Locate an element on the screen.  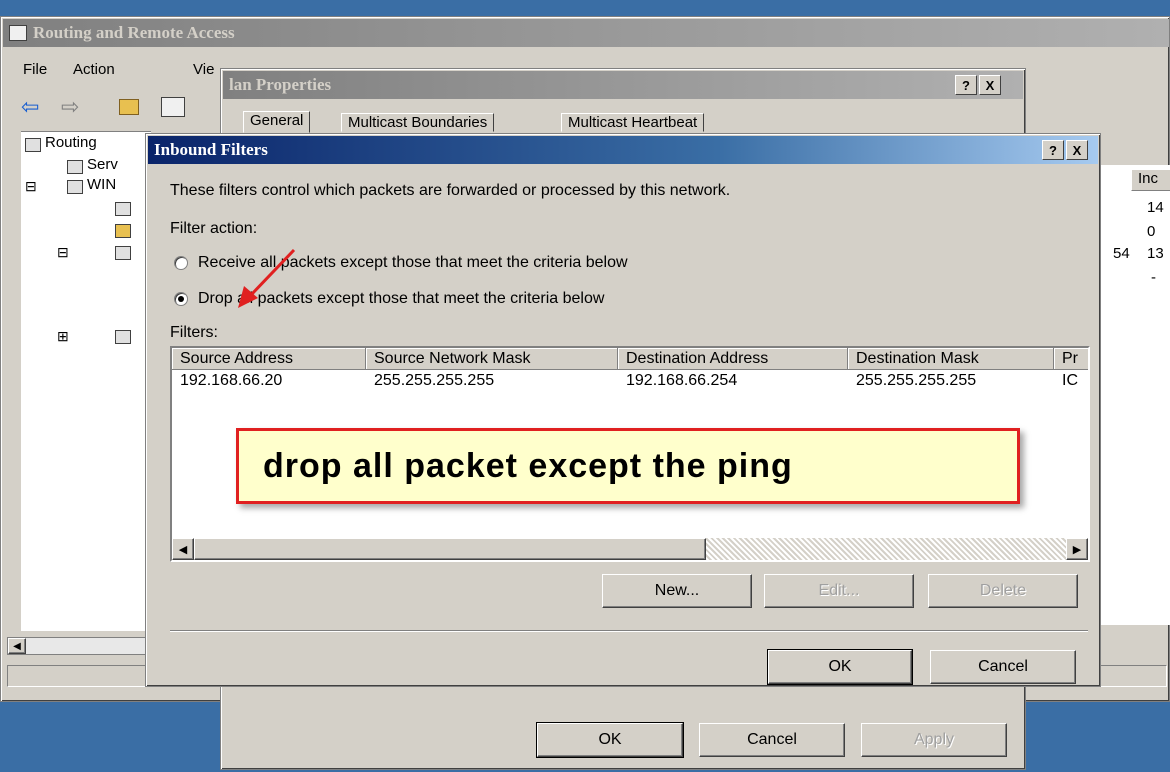
main-titlebar: Routing and Remote Access is located at coordinates (586, 33).